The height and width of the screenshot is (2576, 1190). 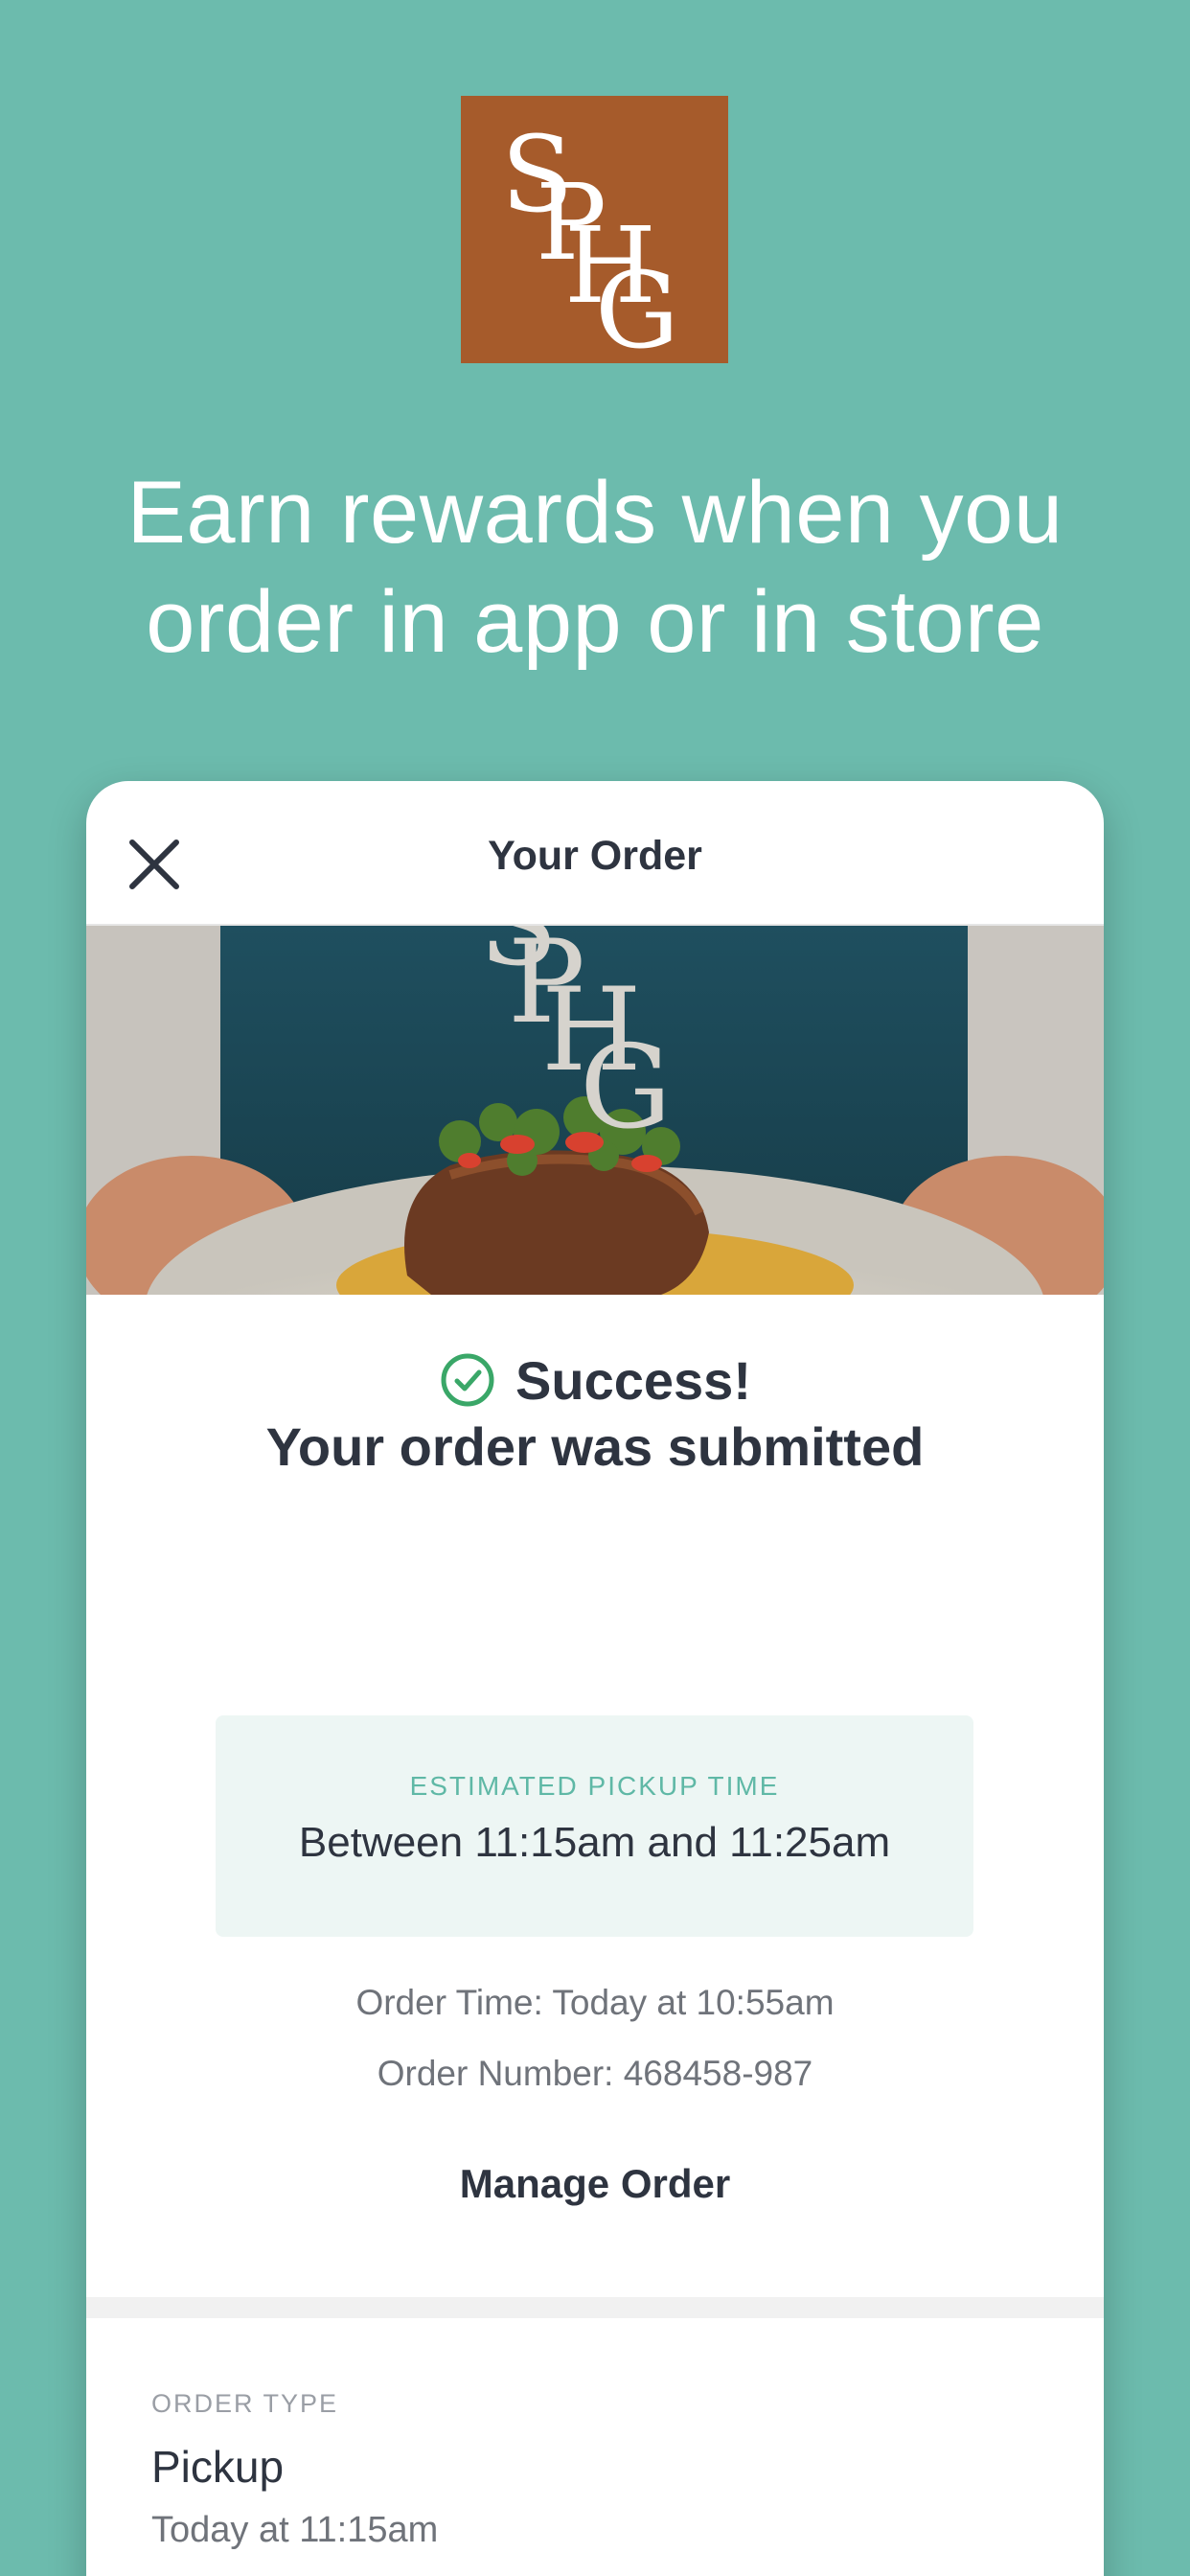 What do you see at coordinates (595, 2307) in the screenshot?
I see `section-divider` at bounding box center [595, 2307].